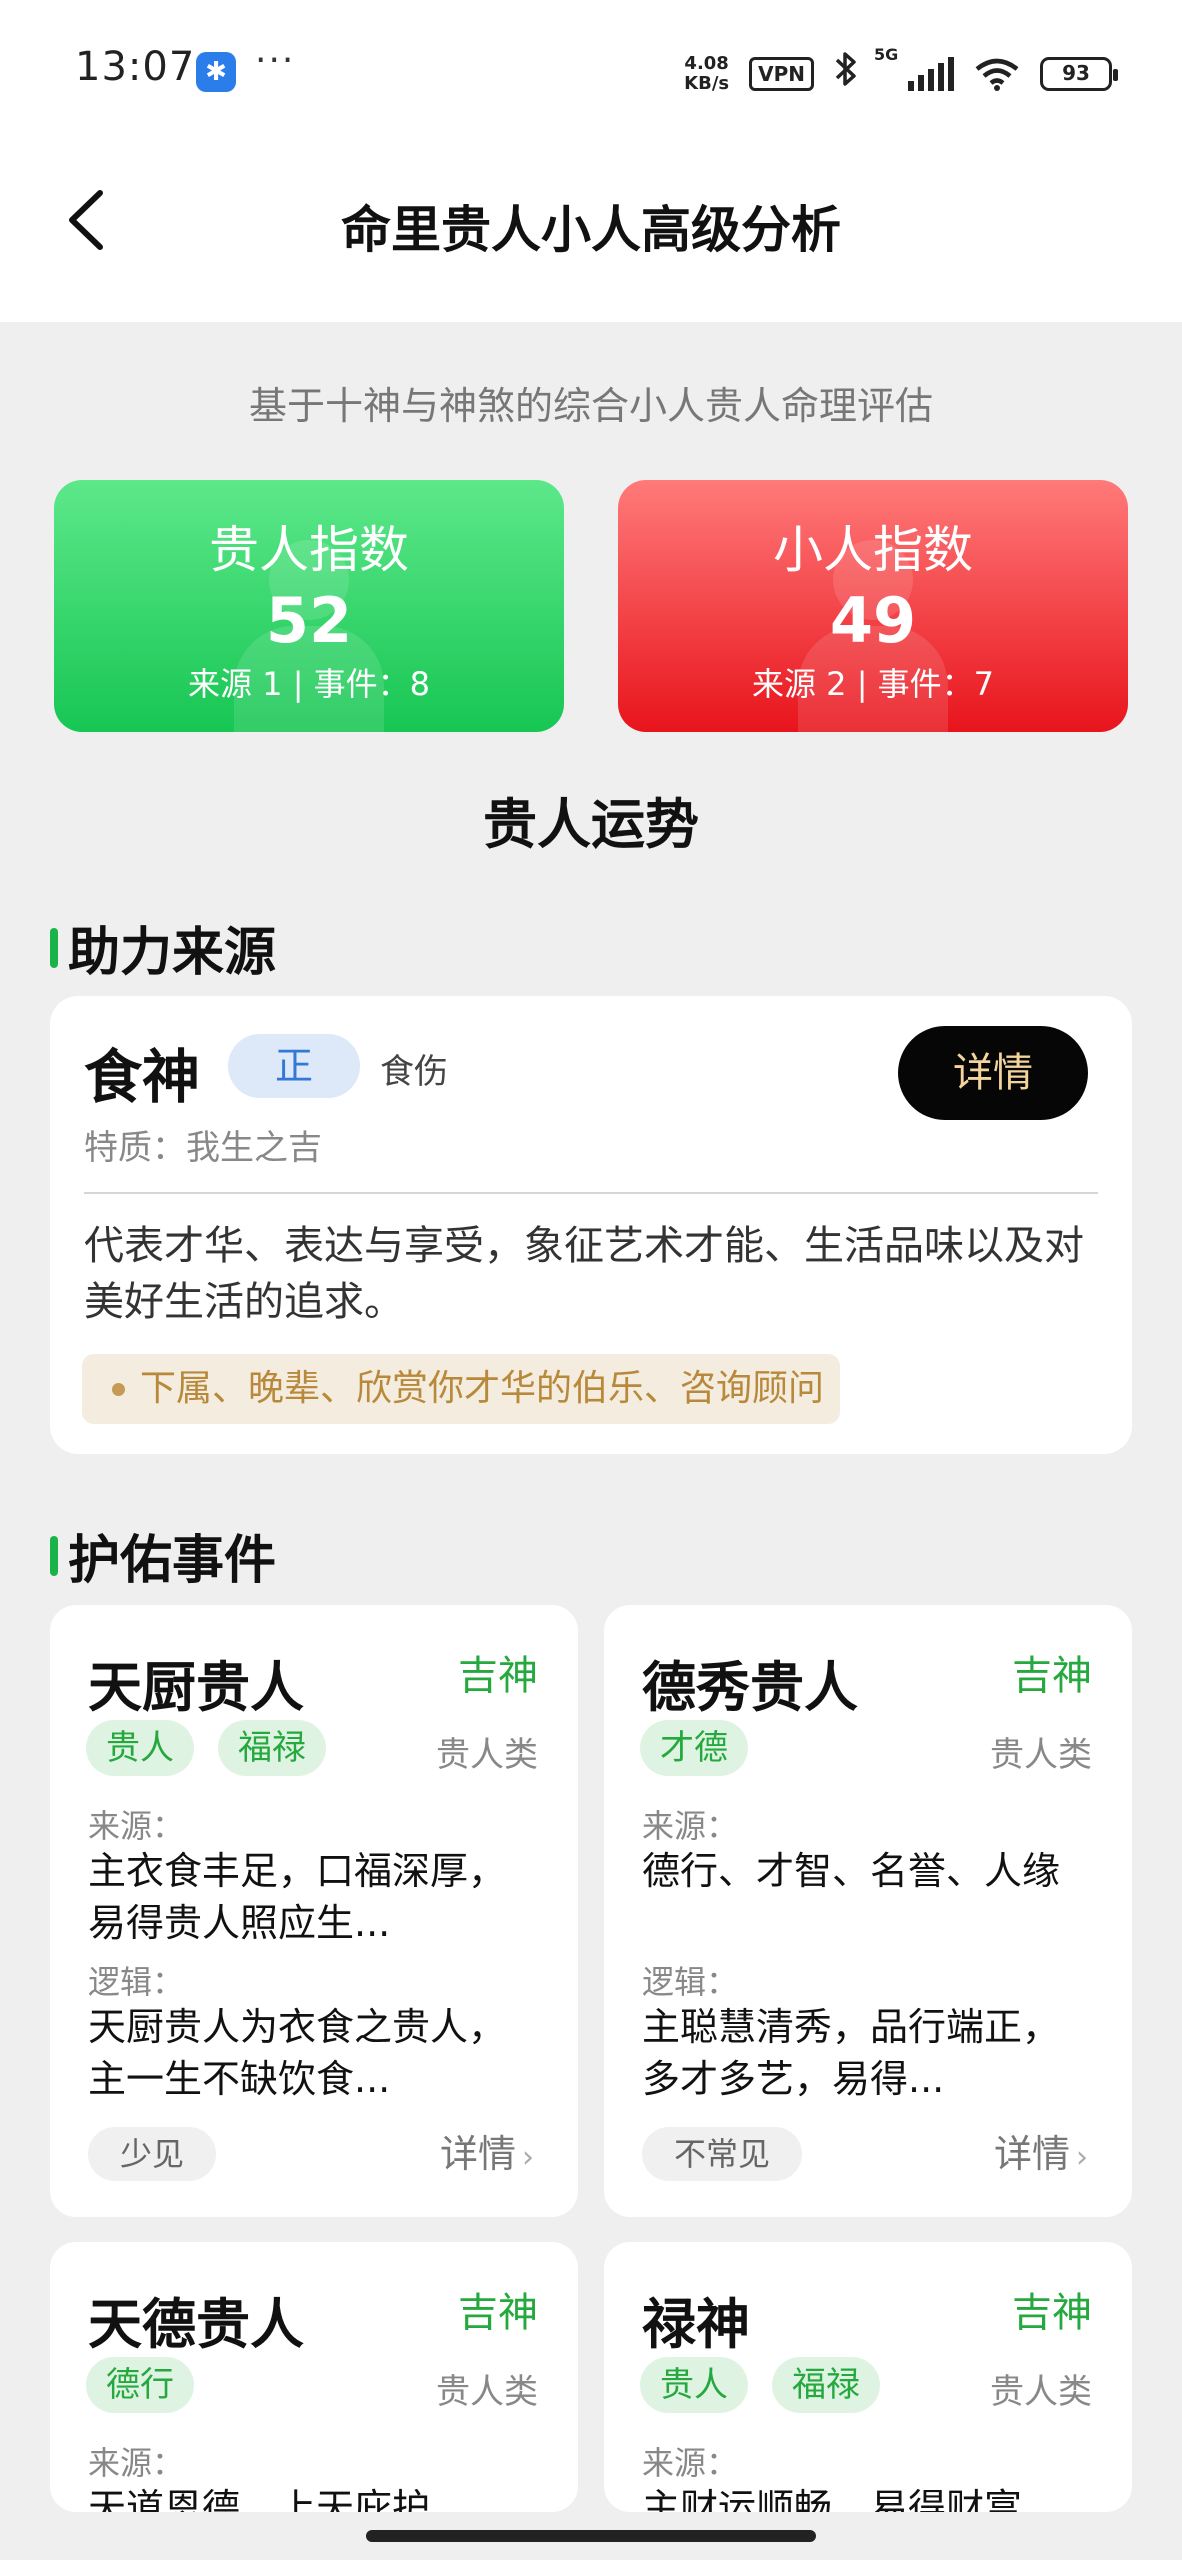 The width and height of the screenshot is (1182, 2560). What do you see at coordinates (172, 1561) in the screenshot?
I see `events-section-title: 护佑事件` at bounding box center [172, 1561].